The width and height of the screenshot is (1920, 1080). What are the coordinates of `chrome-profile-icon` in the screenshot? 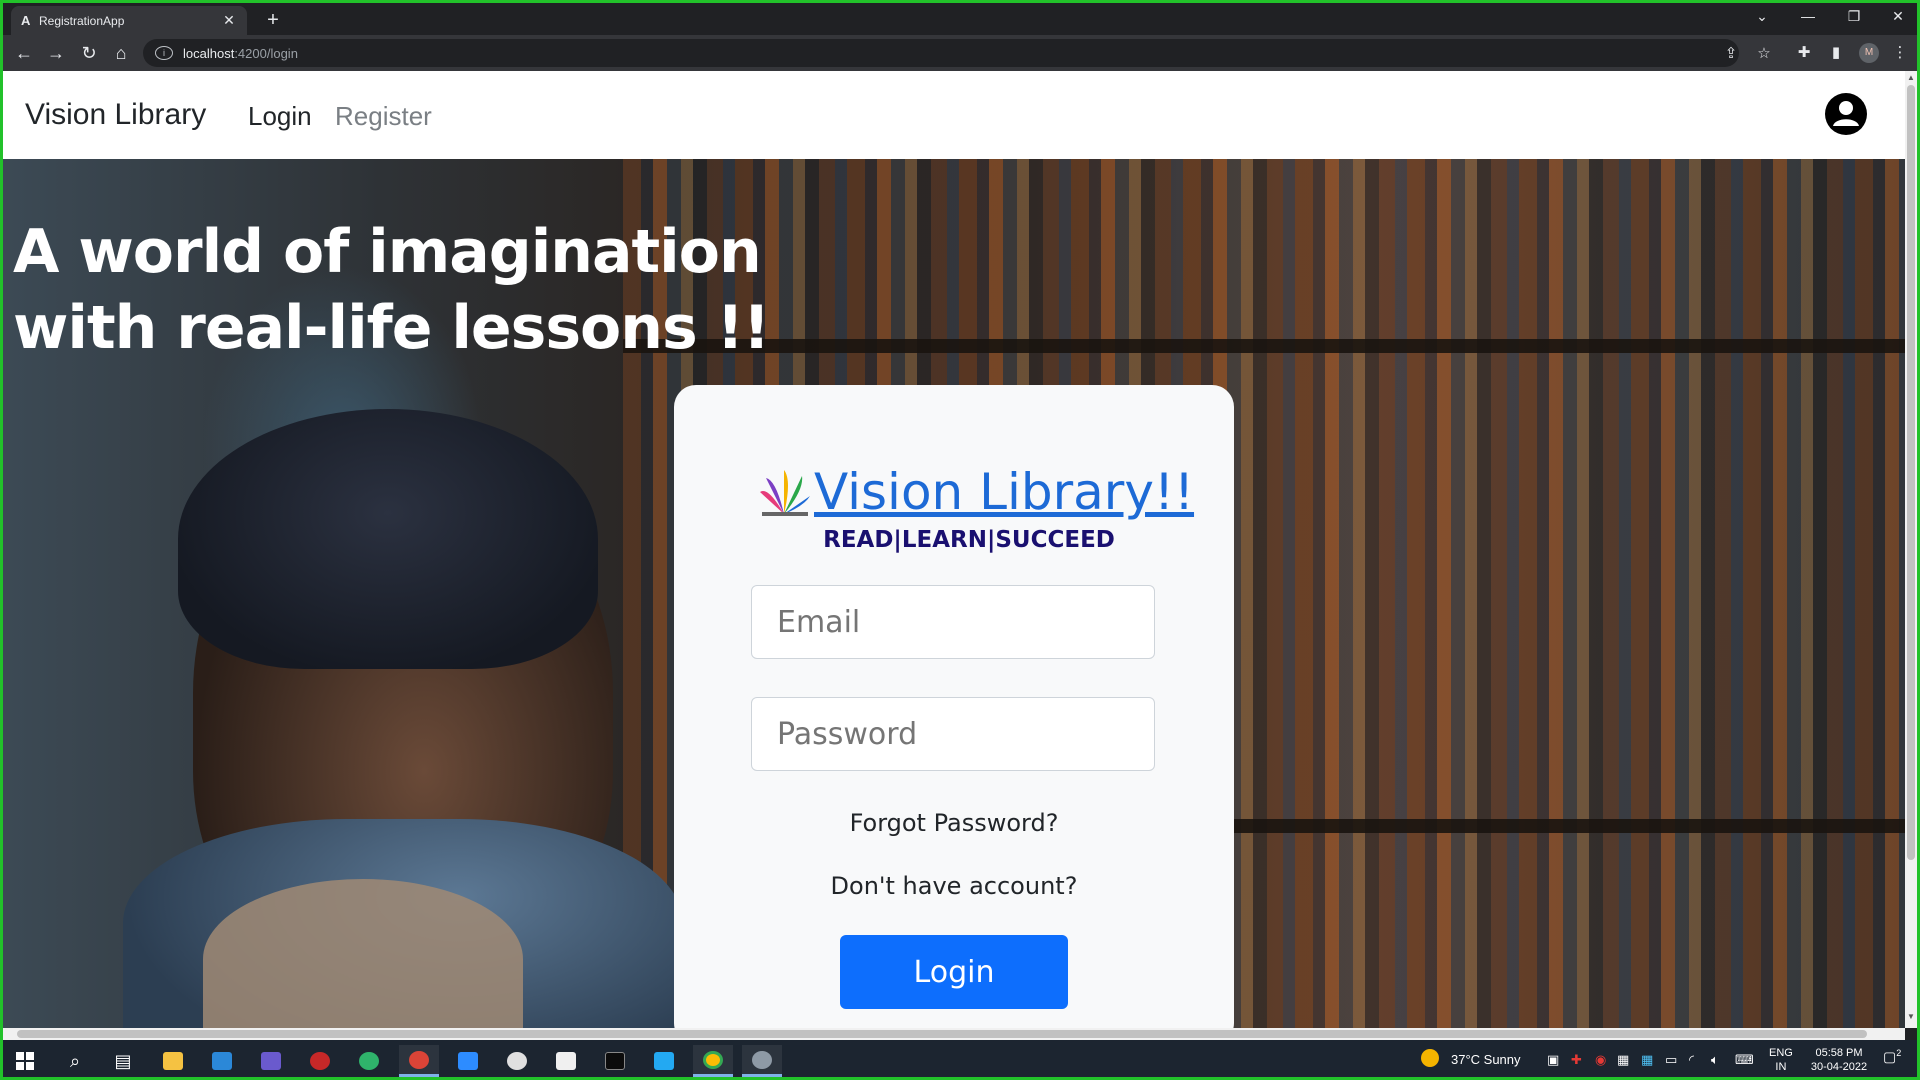 It's located at (419, 1061).